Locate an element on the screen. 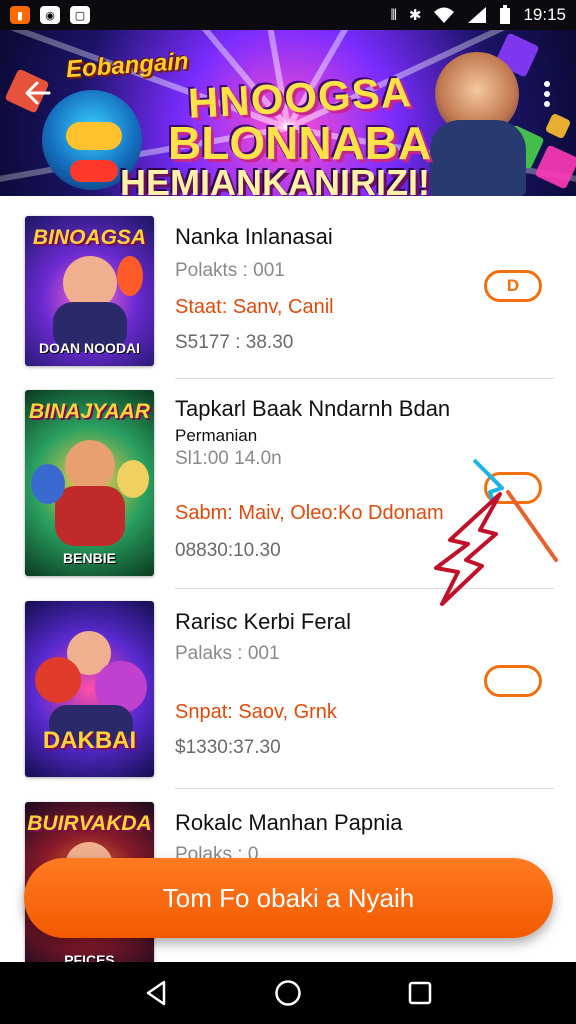  arrow-left-icon is located at coordinates (38, 93).